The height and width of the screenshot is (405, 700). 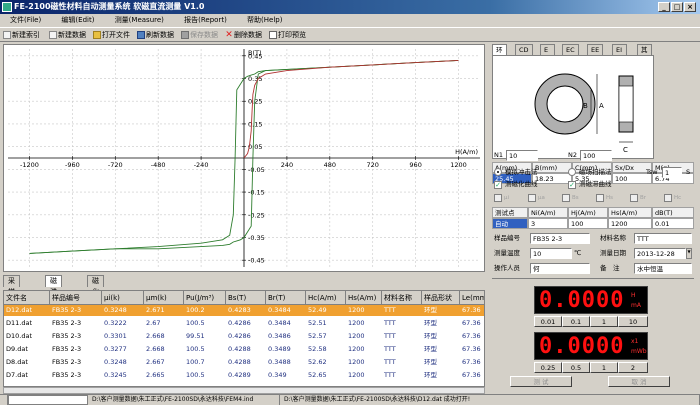 I want to click on range1-01-button: 0.1, so click(x=576, y=321).